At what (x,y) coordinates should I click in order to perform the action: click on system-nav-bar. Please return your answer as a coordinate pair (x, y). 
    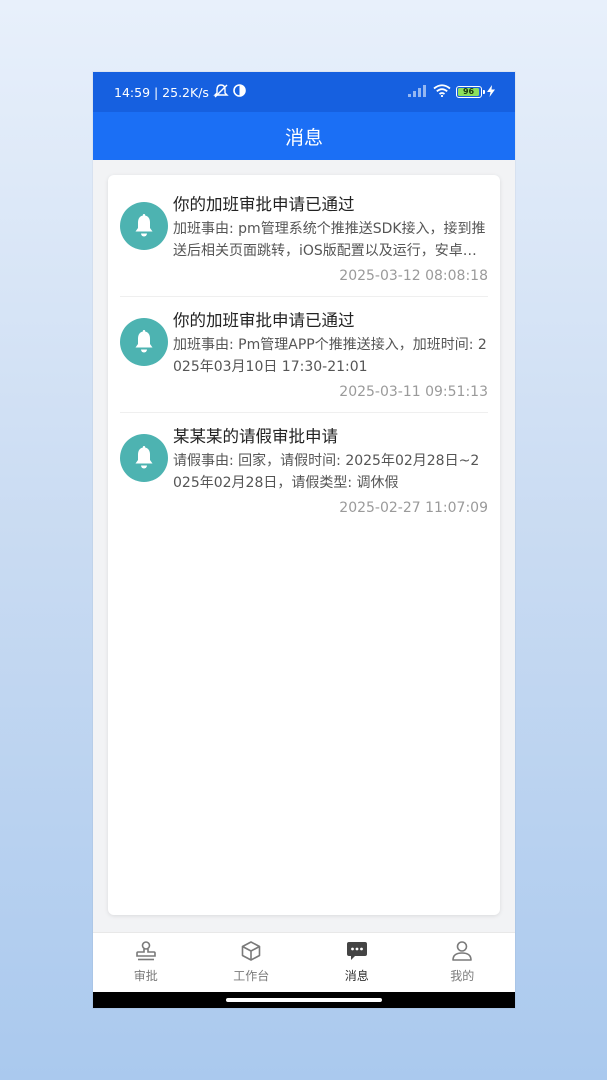
    Looking at the image, I should click on (304, 1000).